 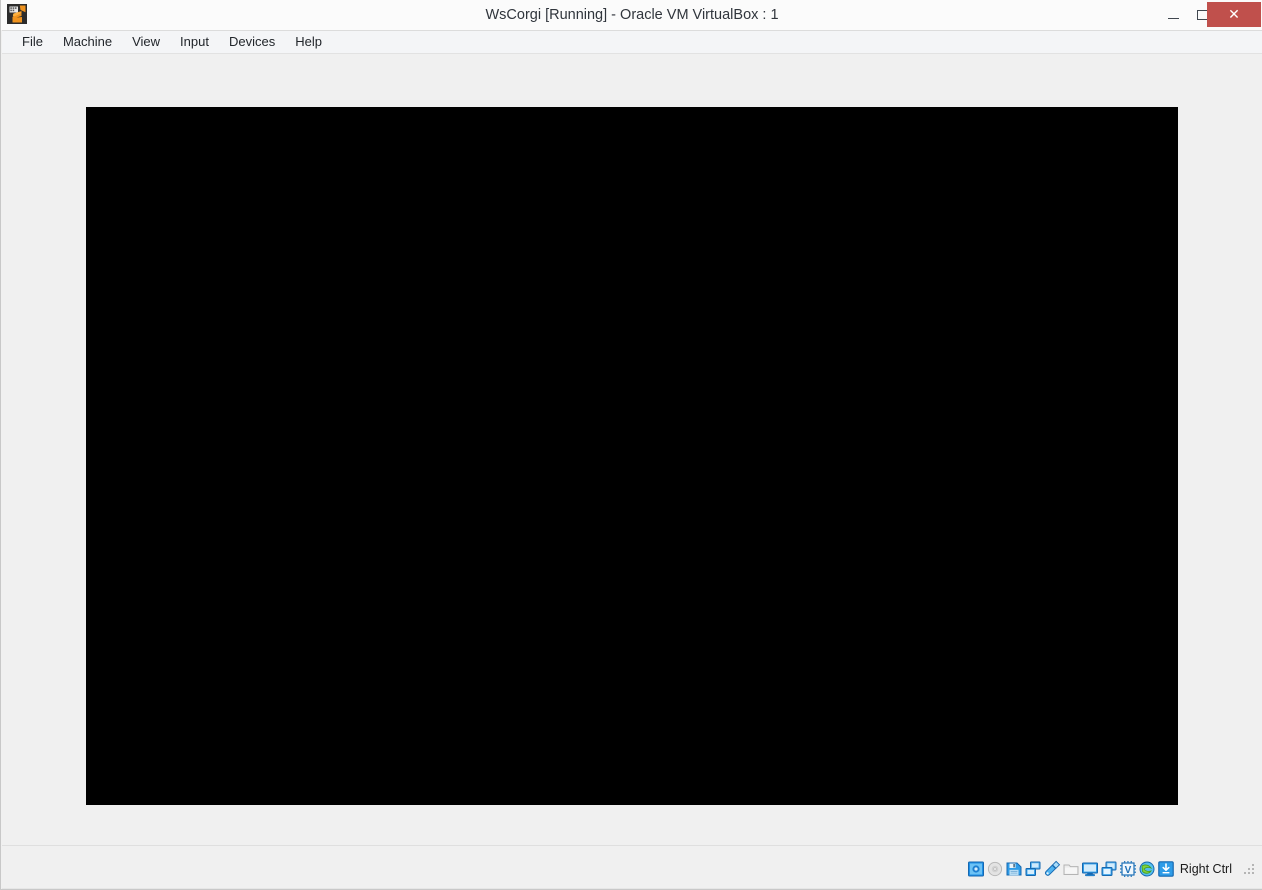 What do you see at coordinates (1033, 869) in the screenshot?
I see `network-icon` at bounding box center [1033, 869].